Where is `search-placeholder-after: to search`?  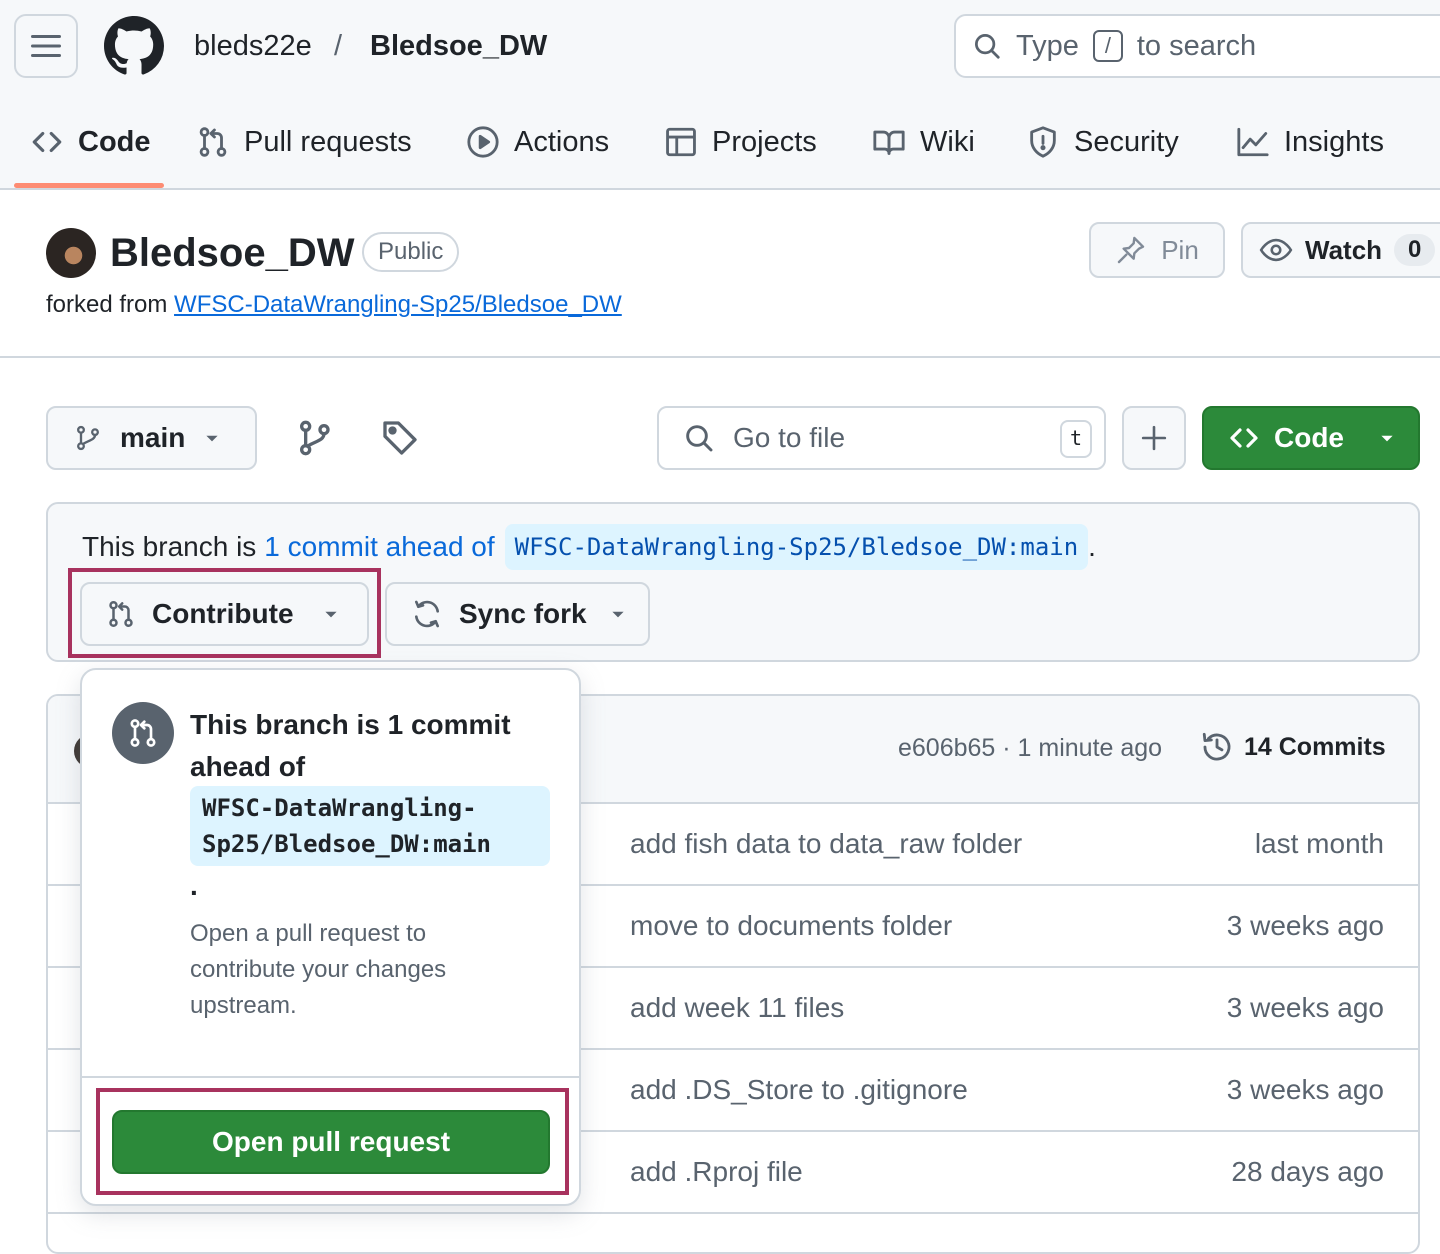 search-placeholder-after: to search is located at coordinates (1196, 45).